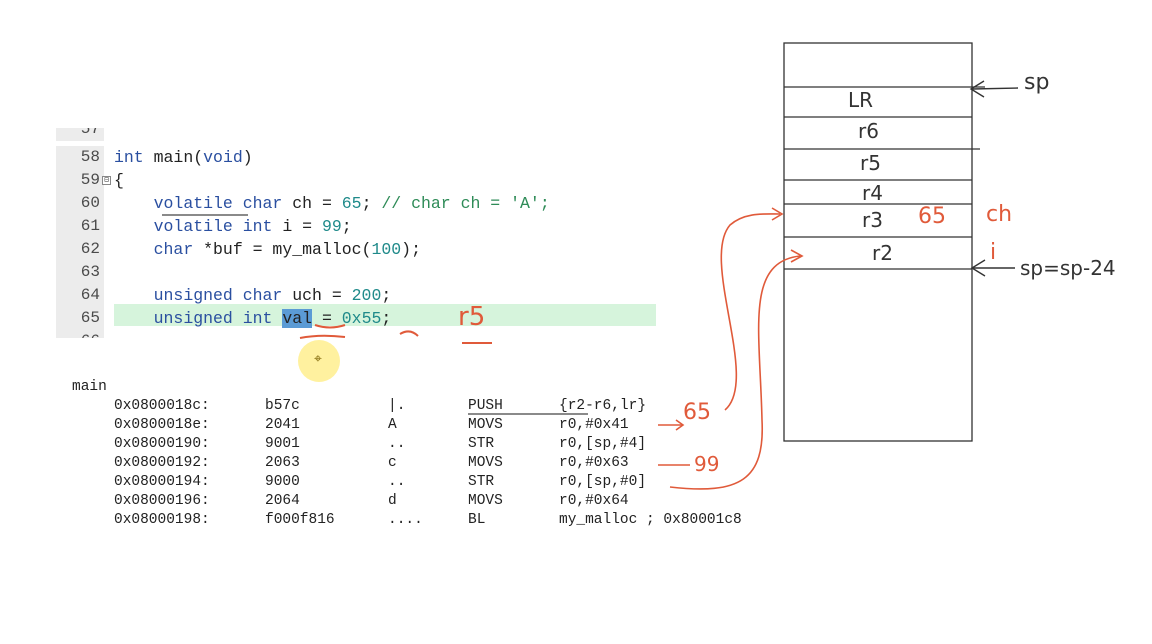 This screenshot has width=1152, height=644. What do you see at coordinates (721, 319) in the screenshot?
I see `push-arrow` at bounding box center [721, 319].